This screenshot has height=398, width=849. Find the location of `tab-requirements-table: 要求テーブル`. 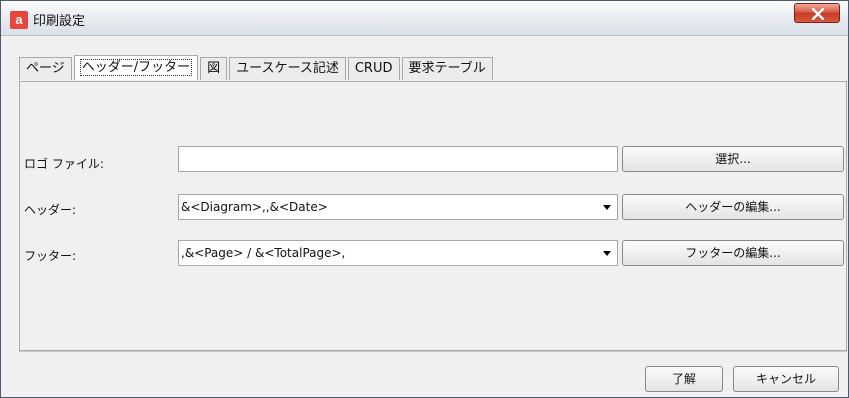

tab-requirements-table: 要求テーブル is located at coordinates (447, 68).